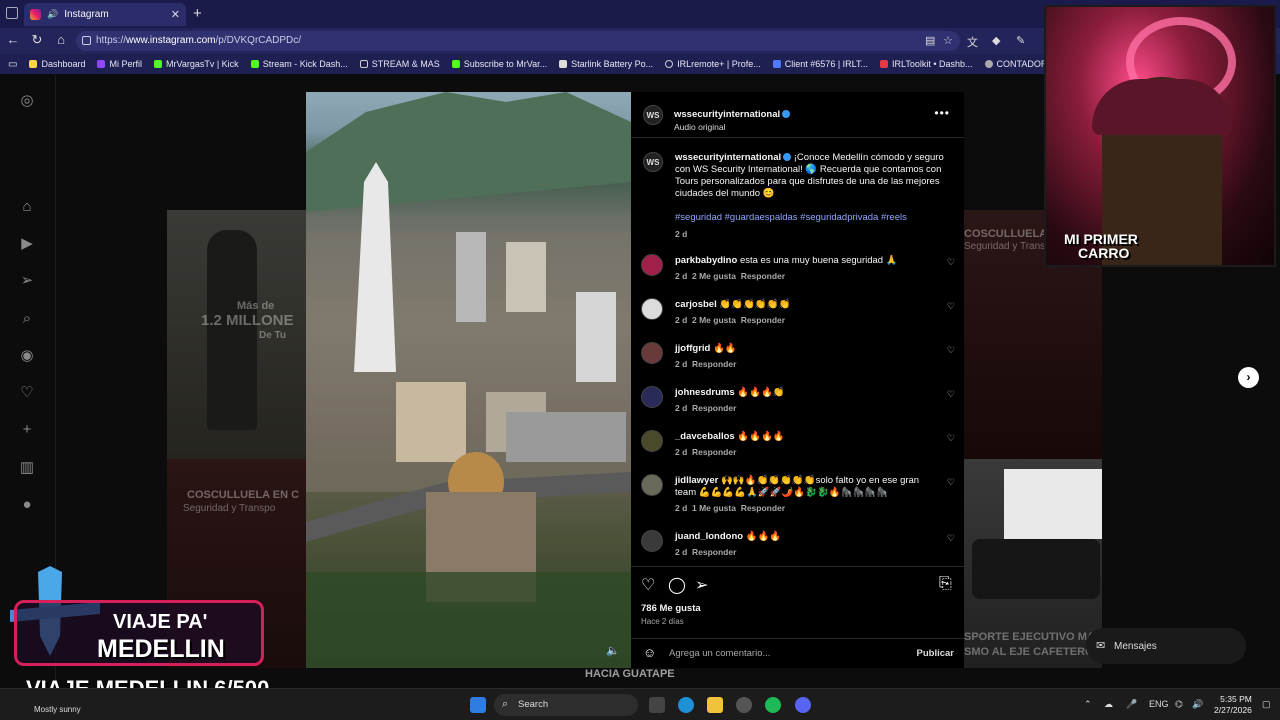 The height and width of the screenshot is (720, 1280). What do you see at coordinates (696, 304) in the screenshot?
I see `comment-user: carjosbel` at bounding box center [696, 304].